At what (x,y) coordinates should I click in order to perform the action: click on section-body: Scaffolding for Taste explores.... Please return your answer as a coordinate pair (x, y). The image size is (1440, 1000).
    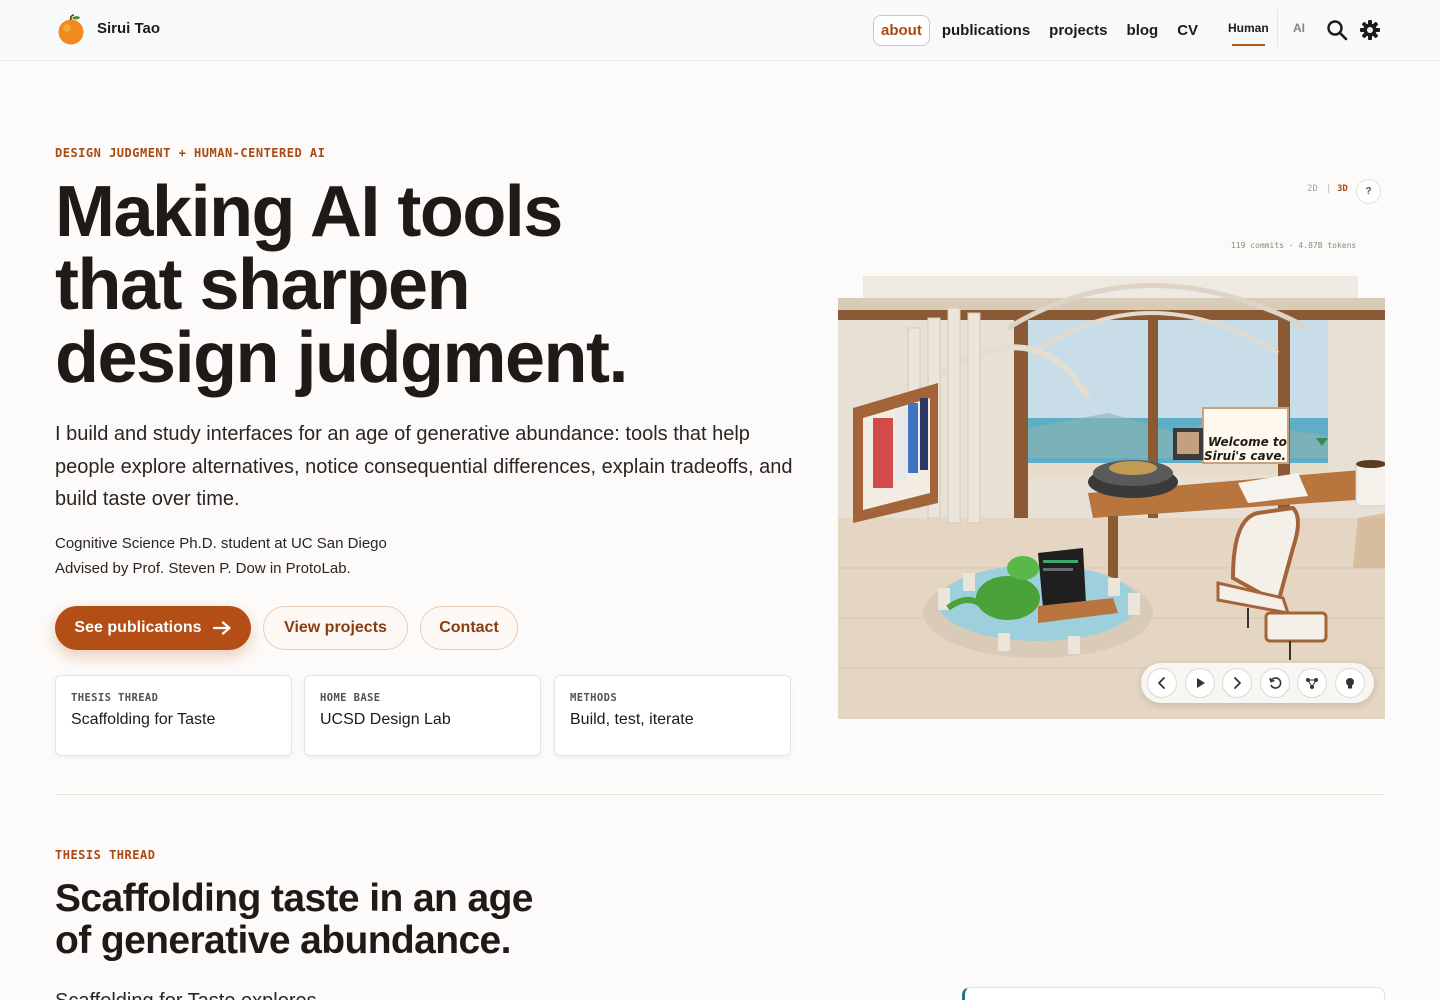
    Looking at the image, I should click on (194, 995).